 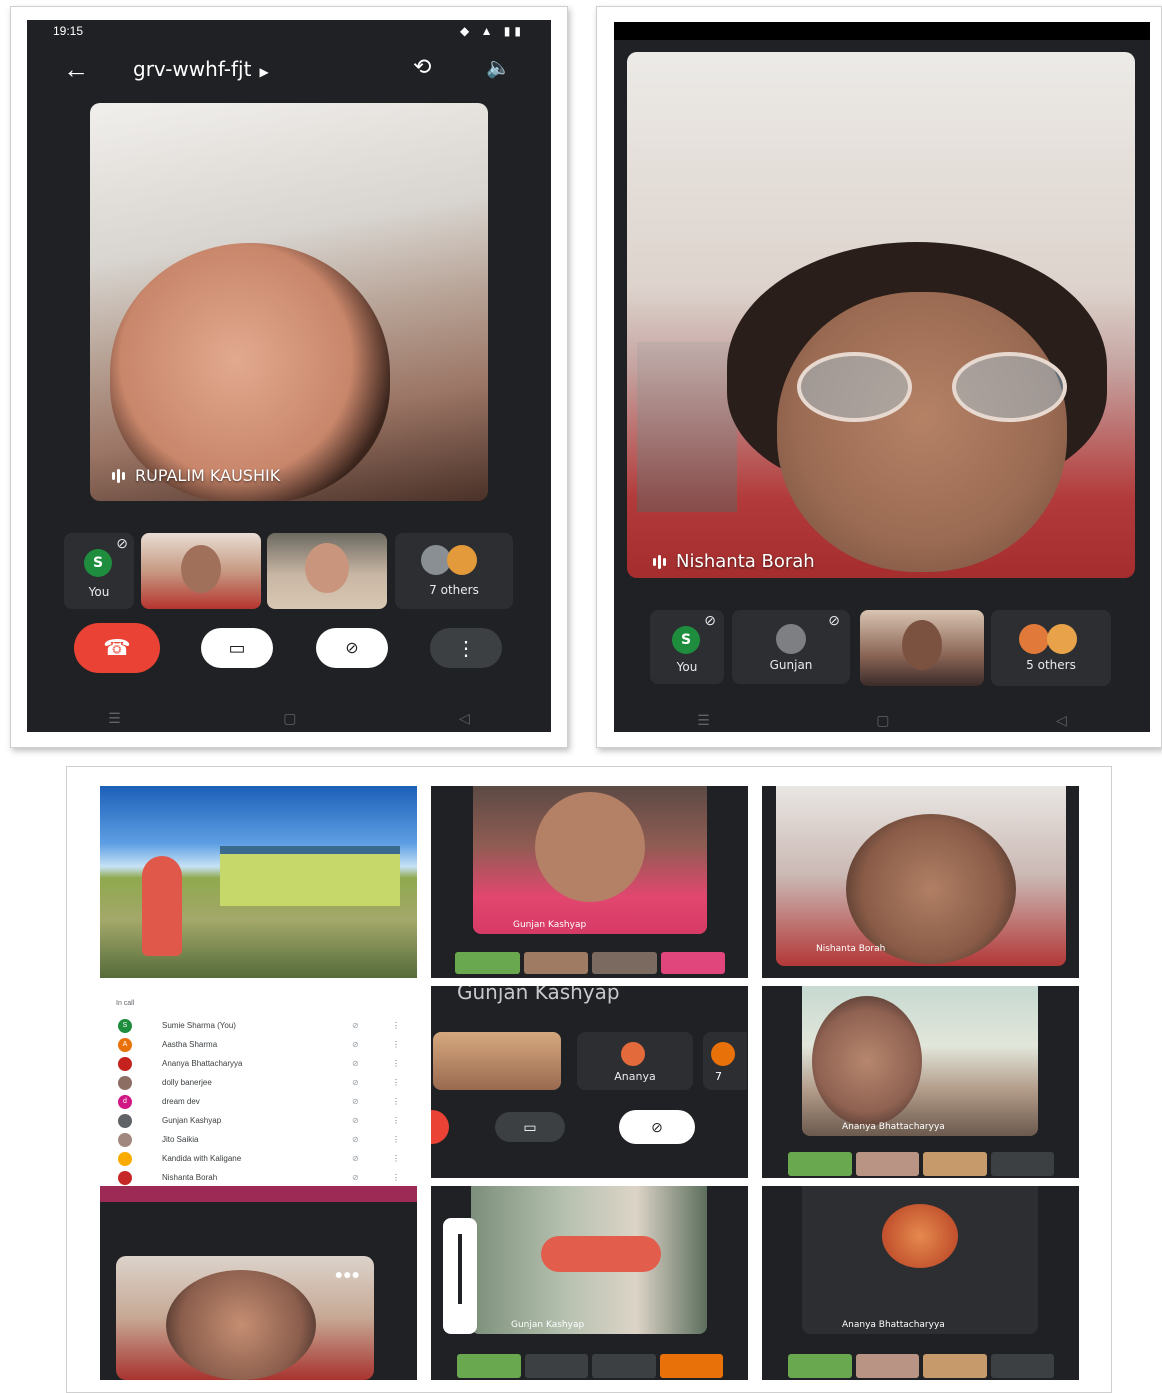 What do you see at coordinates (1051, 648) in the screenshot?
I see `strip-tile-others: 5 others` at bounding box center [1051, 648].